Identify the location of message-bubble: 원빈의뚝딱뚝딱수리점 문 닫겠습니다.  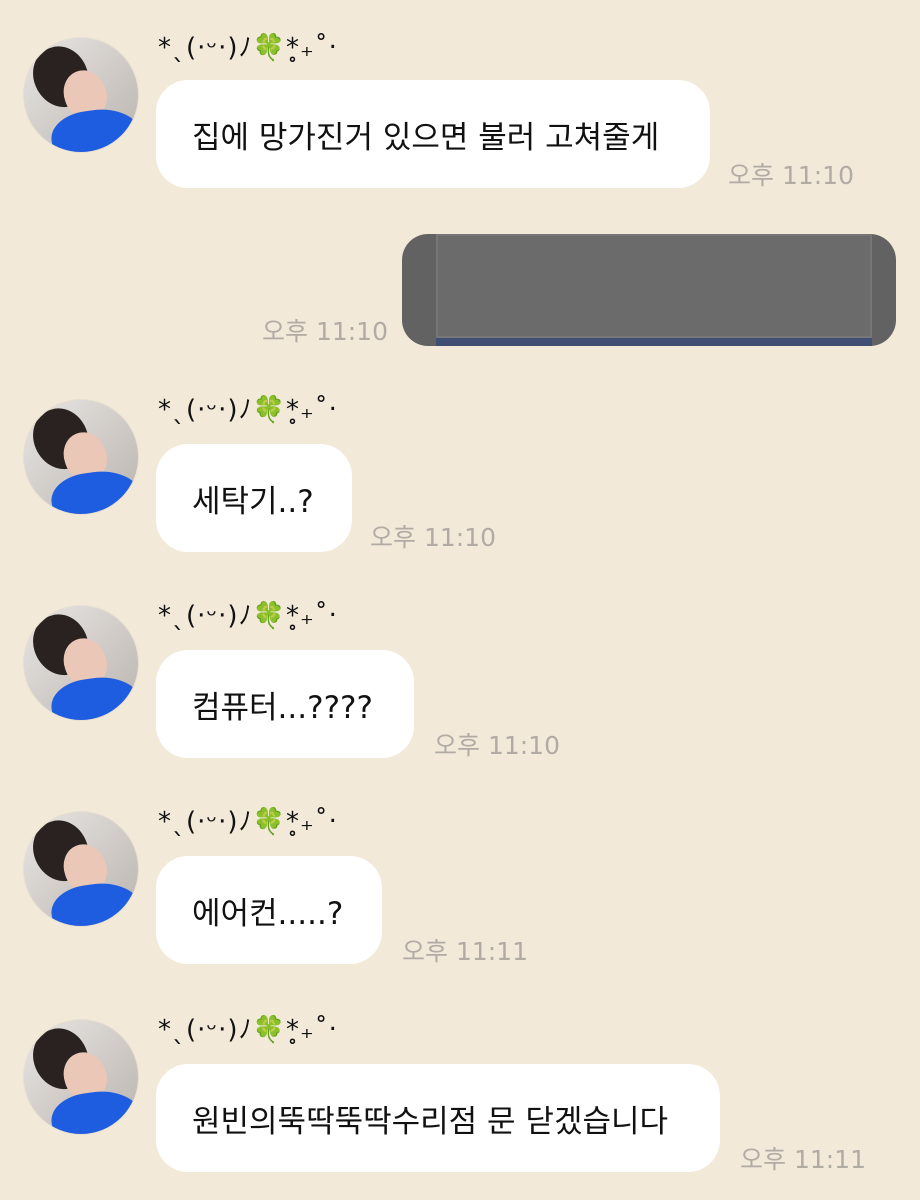
(438, 1118).